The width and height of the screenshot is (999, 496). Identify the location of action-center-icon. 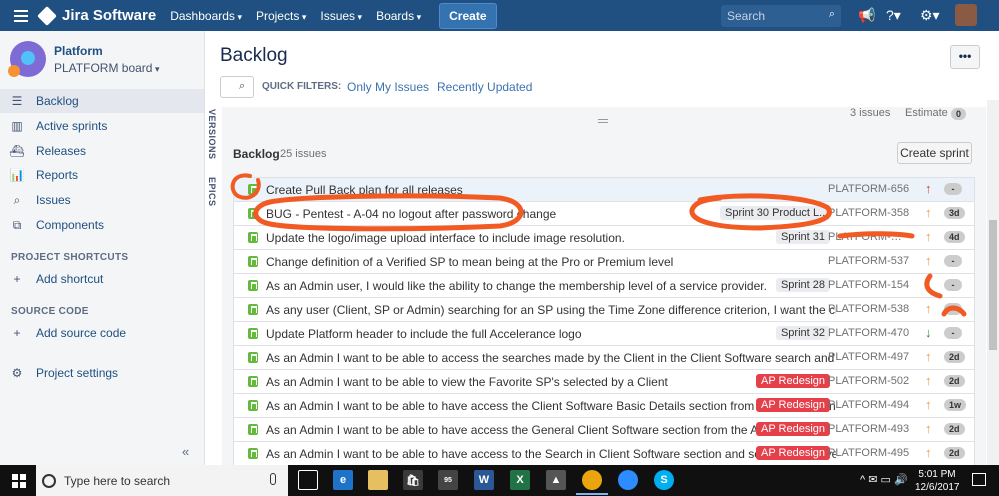
(979, 479).